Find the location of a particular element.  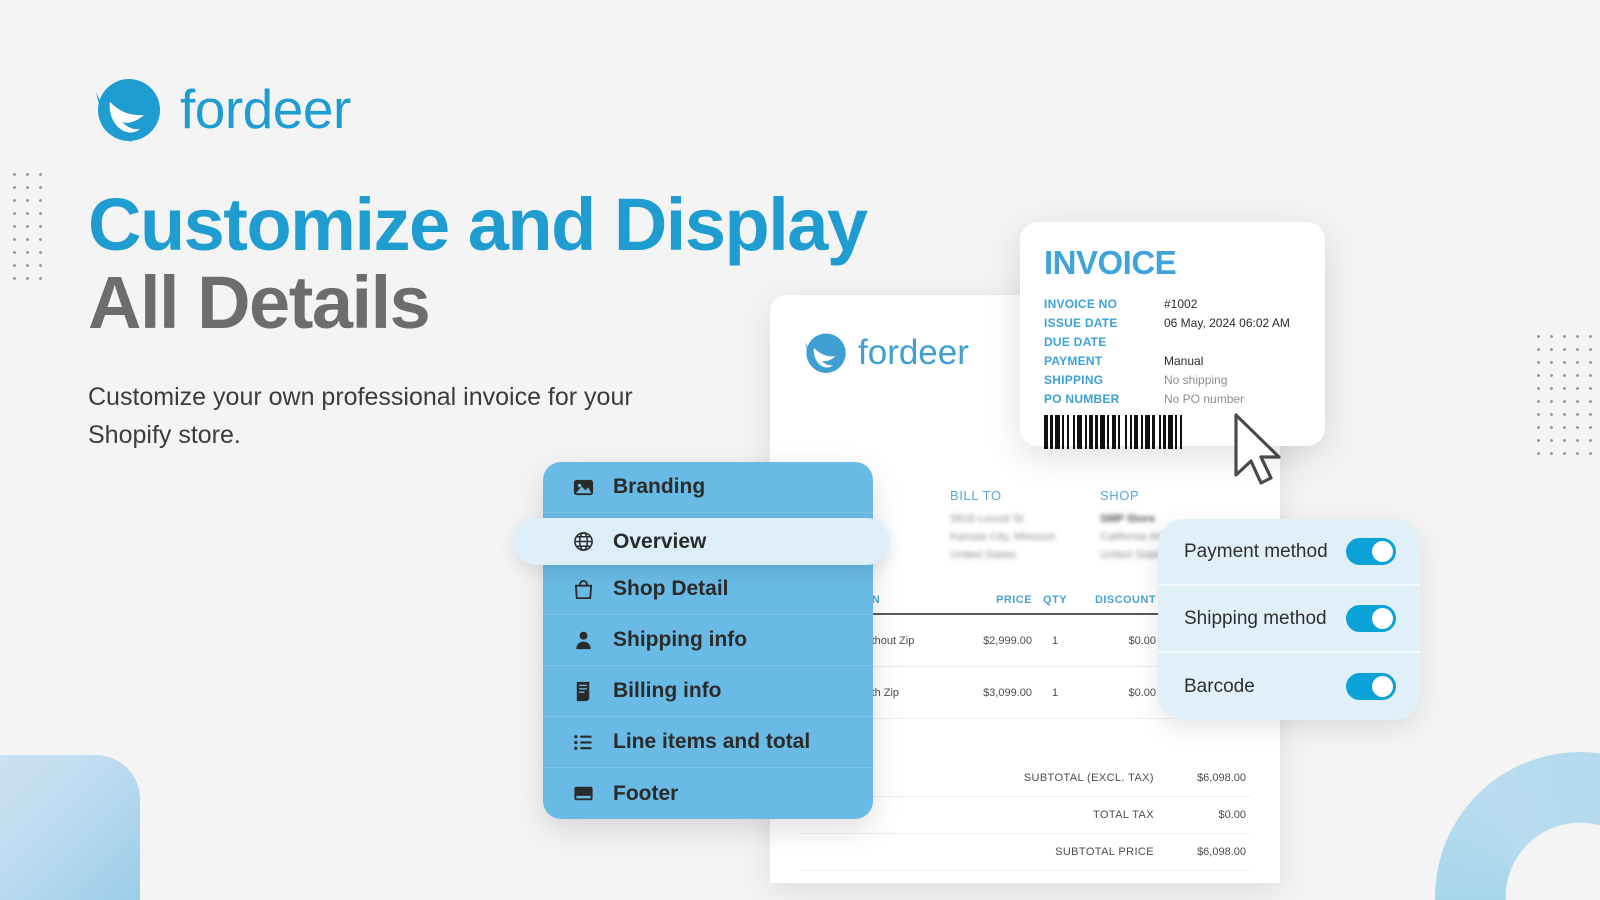

nav-item-shop-detail: Shop Detail is located at coordinates (708, 589).